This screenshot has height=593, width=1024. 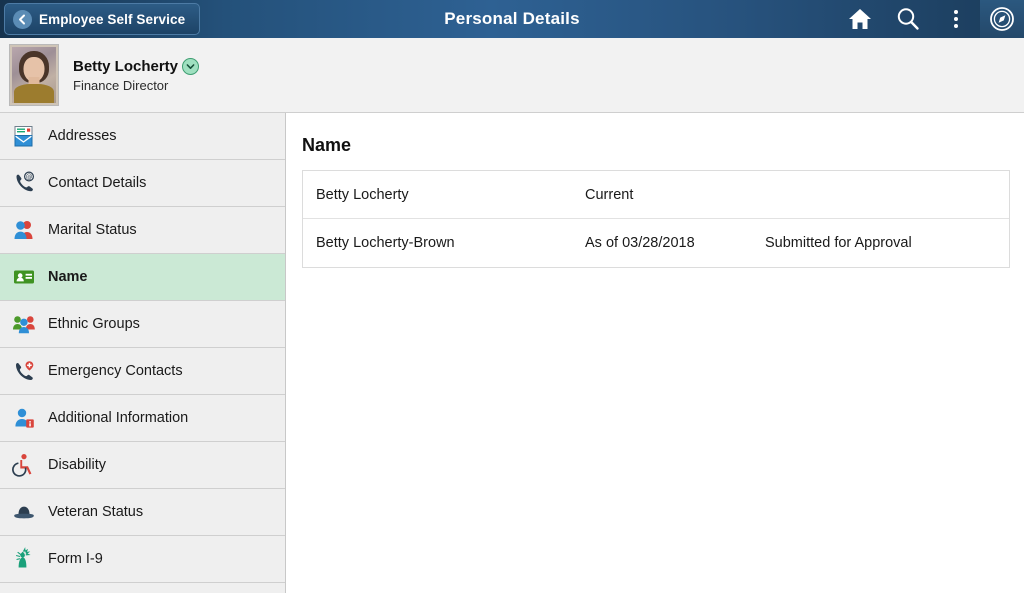 What do you see at coordinates (24, 324) in the screenshot?
I see `three-people-icon` at bounding box center [24, 324].